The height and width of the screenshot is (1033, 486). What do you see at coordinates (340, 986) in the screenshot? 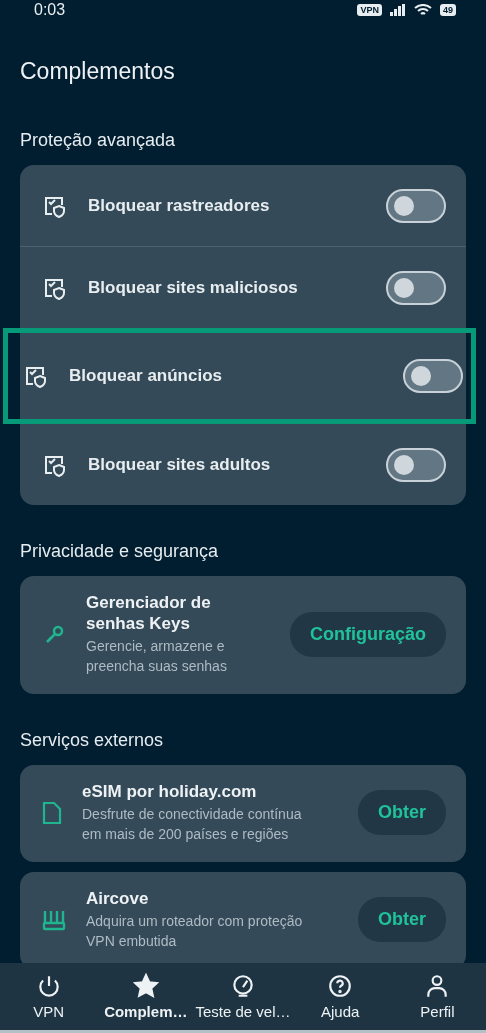
I see `help-icon` at bounding box center [340, 986].